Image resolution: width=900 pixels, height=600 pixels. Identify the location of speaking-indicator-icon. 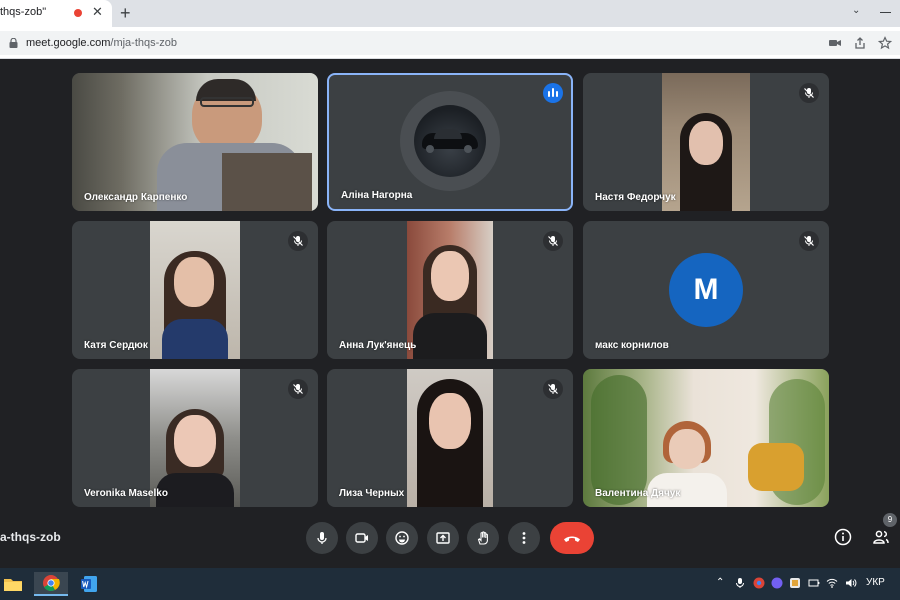
(553, 93).